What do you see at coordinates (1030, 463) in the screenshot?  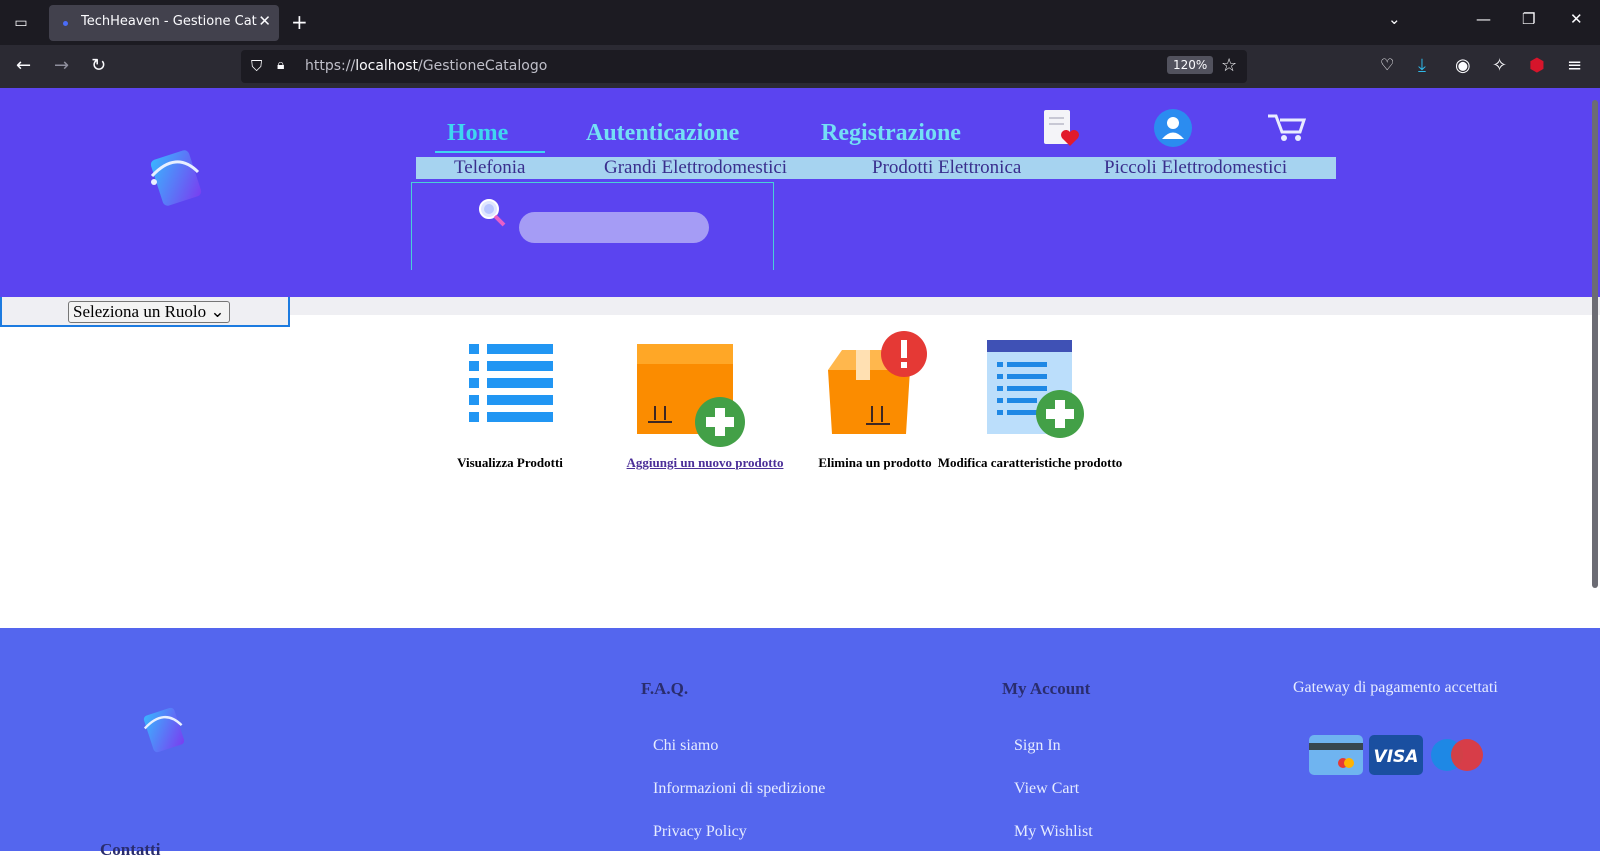 I see `action-label: Modifica caratteristiche prodotto` at bounding box center [1030, 463].